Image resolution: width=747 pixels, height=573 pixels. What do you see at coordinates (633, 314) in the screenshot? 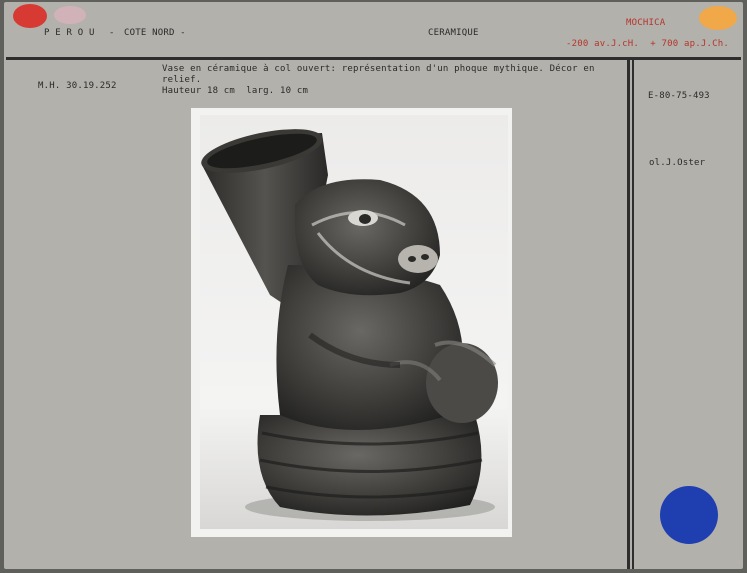
I see `column-divider-right` at bounding box center [633, 314].